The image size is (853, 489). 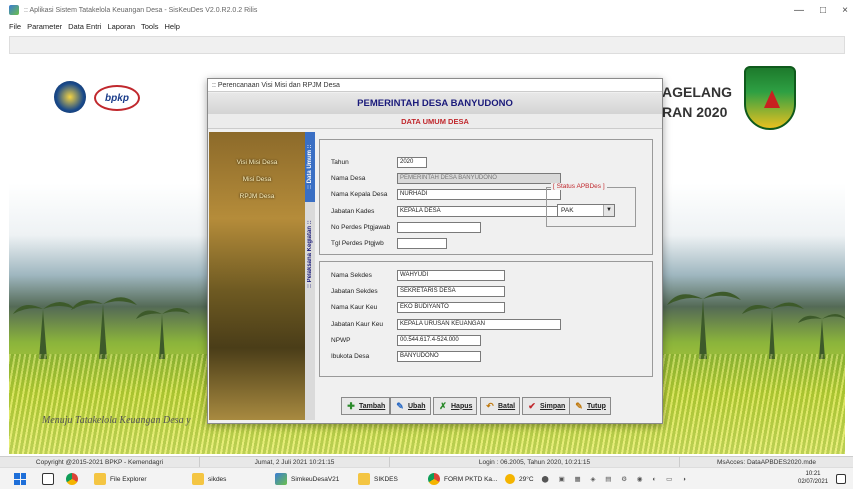 What do you see at coordinates (443, 406) in the screenshot?
I see `delete-icon: ✗` at bounding box center [443, 406].